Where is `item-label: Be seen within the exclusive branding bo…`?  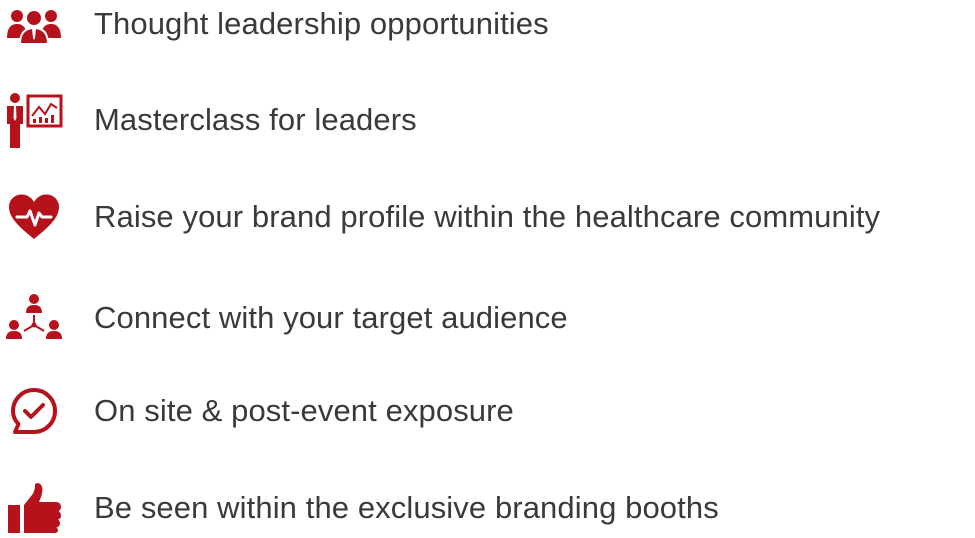
item-label: Be seen within the exclusive branding bo… is located at coordinates (406, 507).